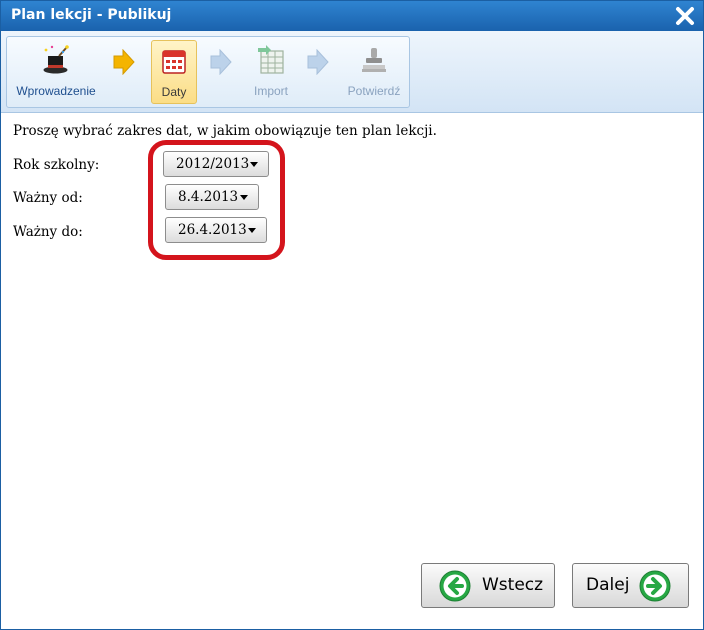 The height and width of the screenshot is (630, 704). What do you see at coordinates (91, 15) in the screenshot?
I see `window-title: Plan lekcji - Publikuj` at bounding box center [91, 15].